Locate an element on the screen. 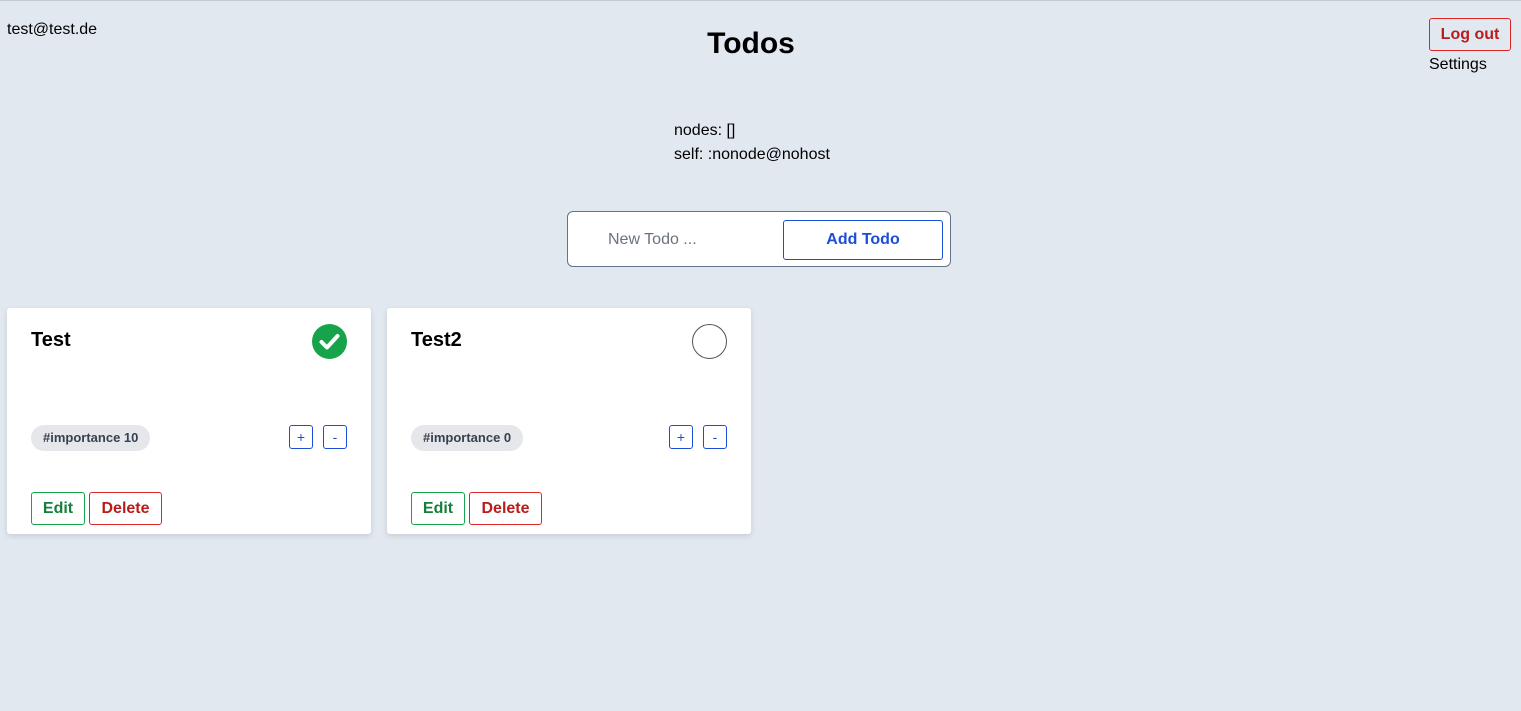  importance-tag: #importance 0 is located at coordinates (467, 438).